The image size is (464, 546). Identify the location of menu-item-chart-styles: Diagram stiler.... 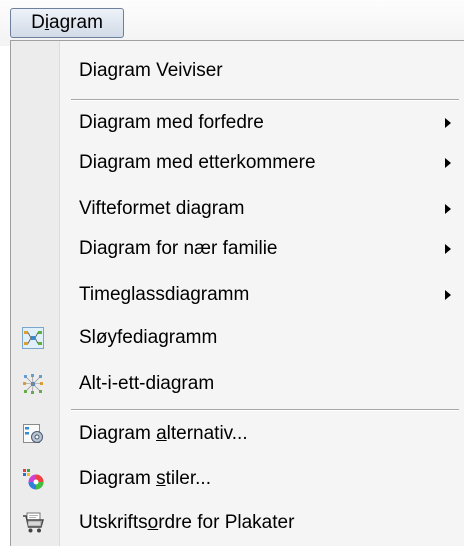
(237, 479).